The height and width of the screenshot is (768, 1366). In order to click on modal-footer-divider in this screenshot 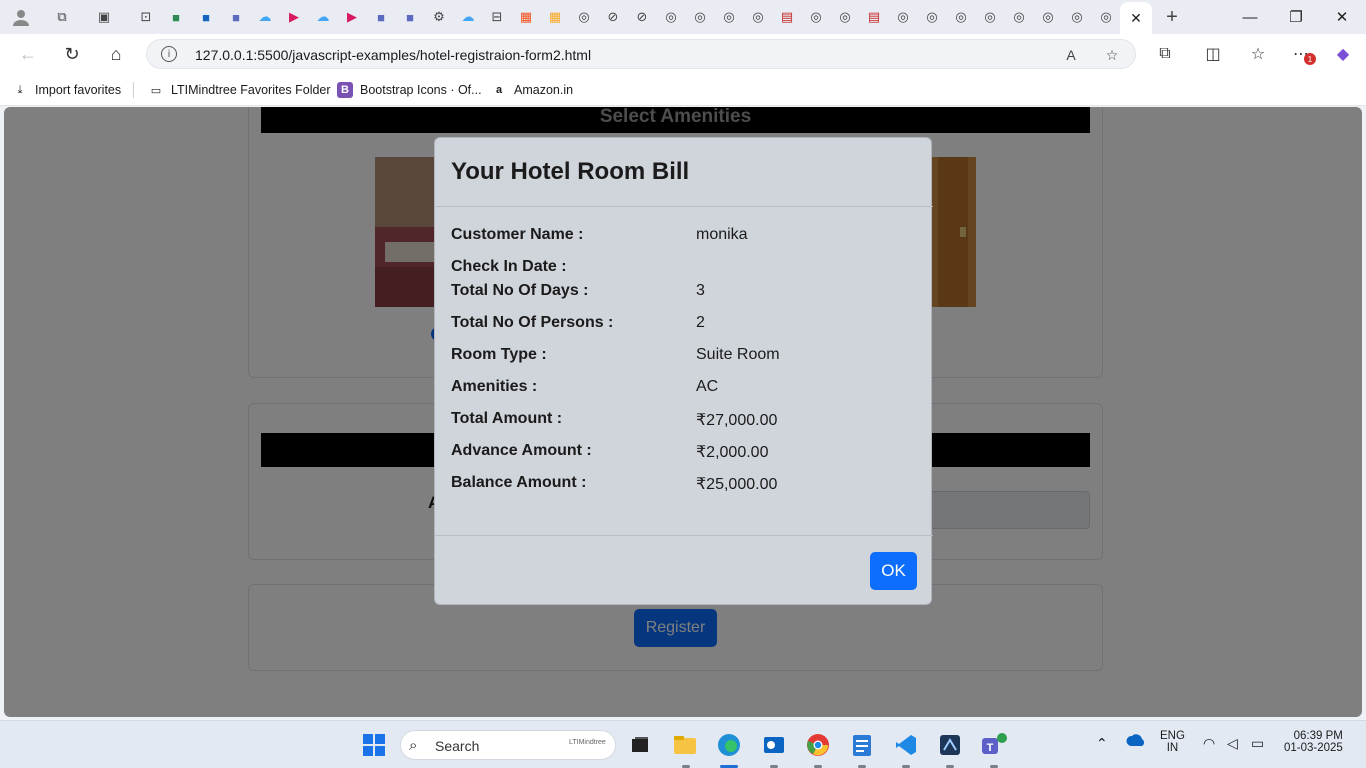, I will do `click(684, 535)`.